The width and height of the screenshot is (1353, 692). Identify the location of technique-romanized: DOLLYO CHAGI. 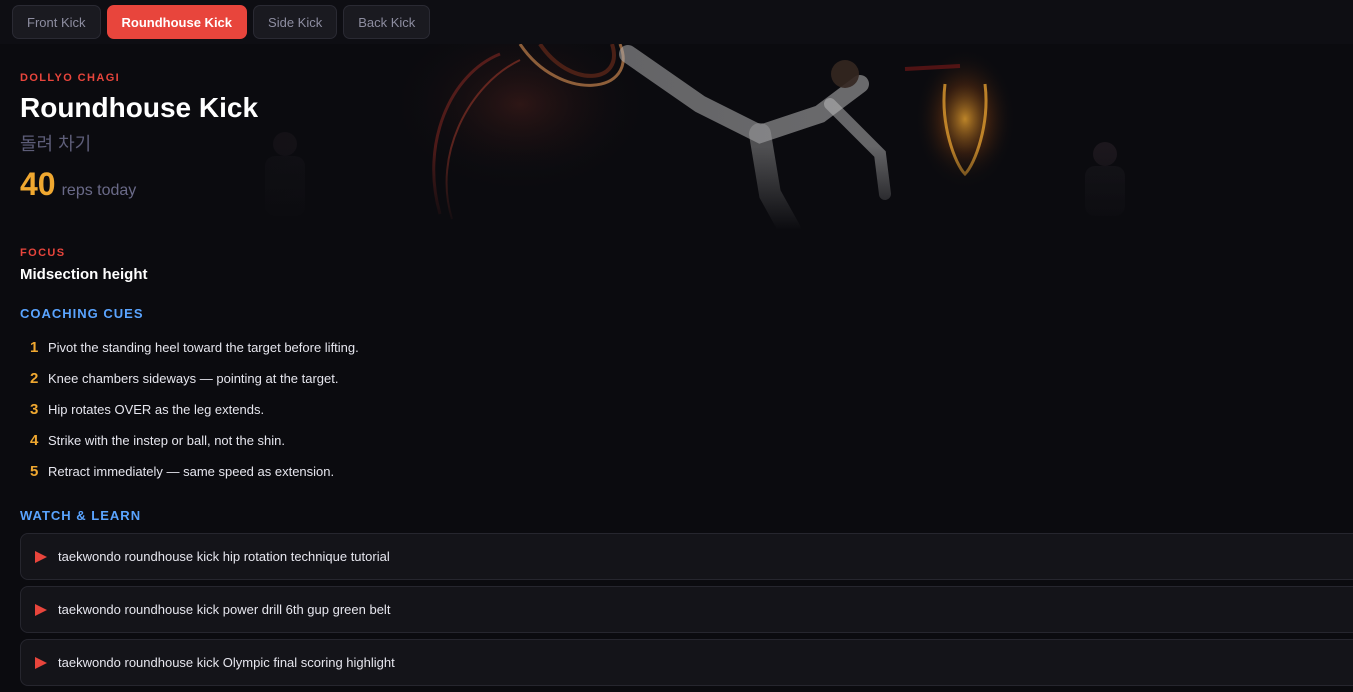
(70, 78).